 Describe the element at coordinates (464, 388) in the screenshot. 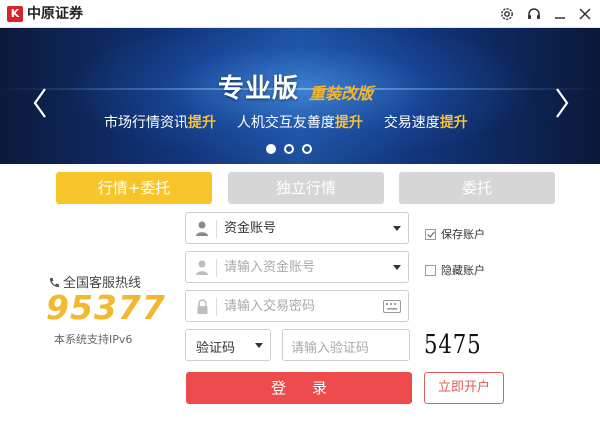

I see `open-account-button: 立即开户` at that location.